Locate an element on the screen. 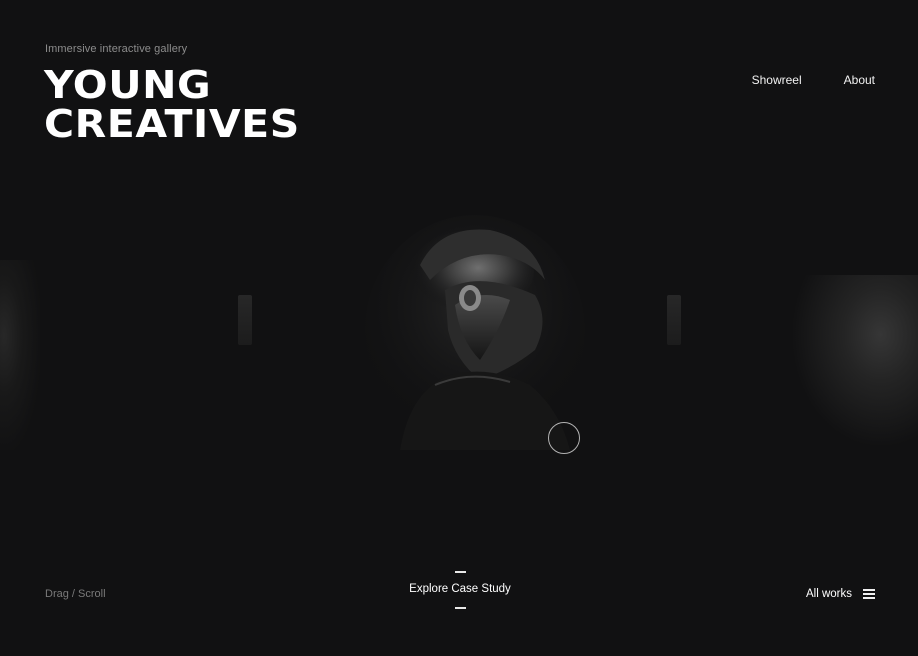 The width and height of the screenshot is (918, 656). portrait-illustration is located at coordinates (475, 332).